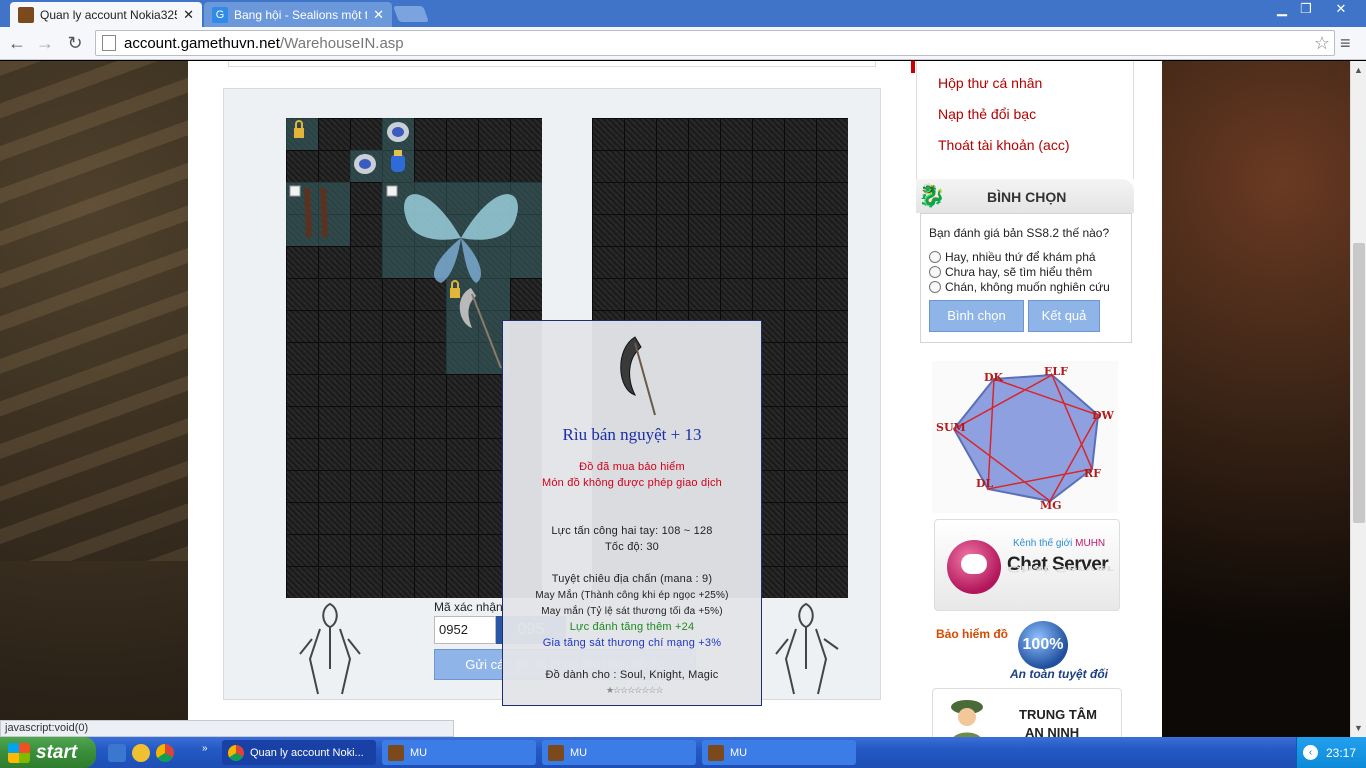  I want to click on boots-icon, so click(316, 213).